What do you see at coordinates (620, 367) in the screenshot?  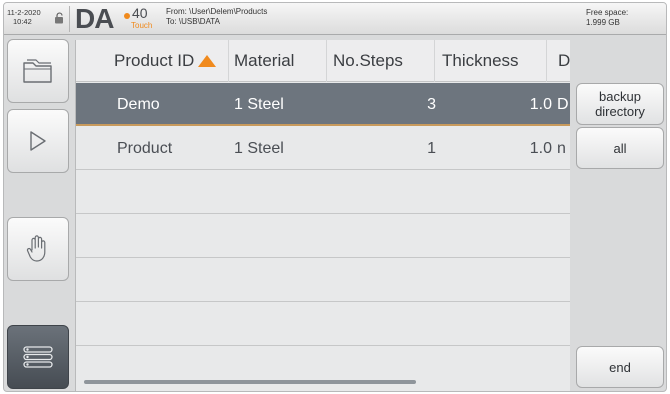 I see `end-button: end` at bounding box center [620, 367].